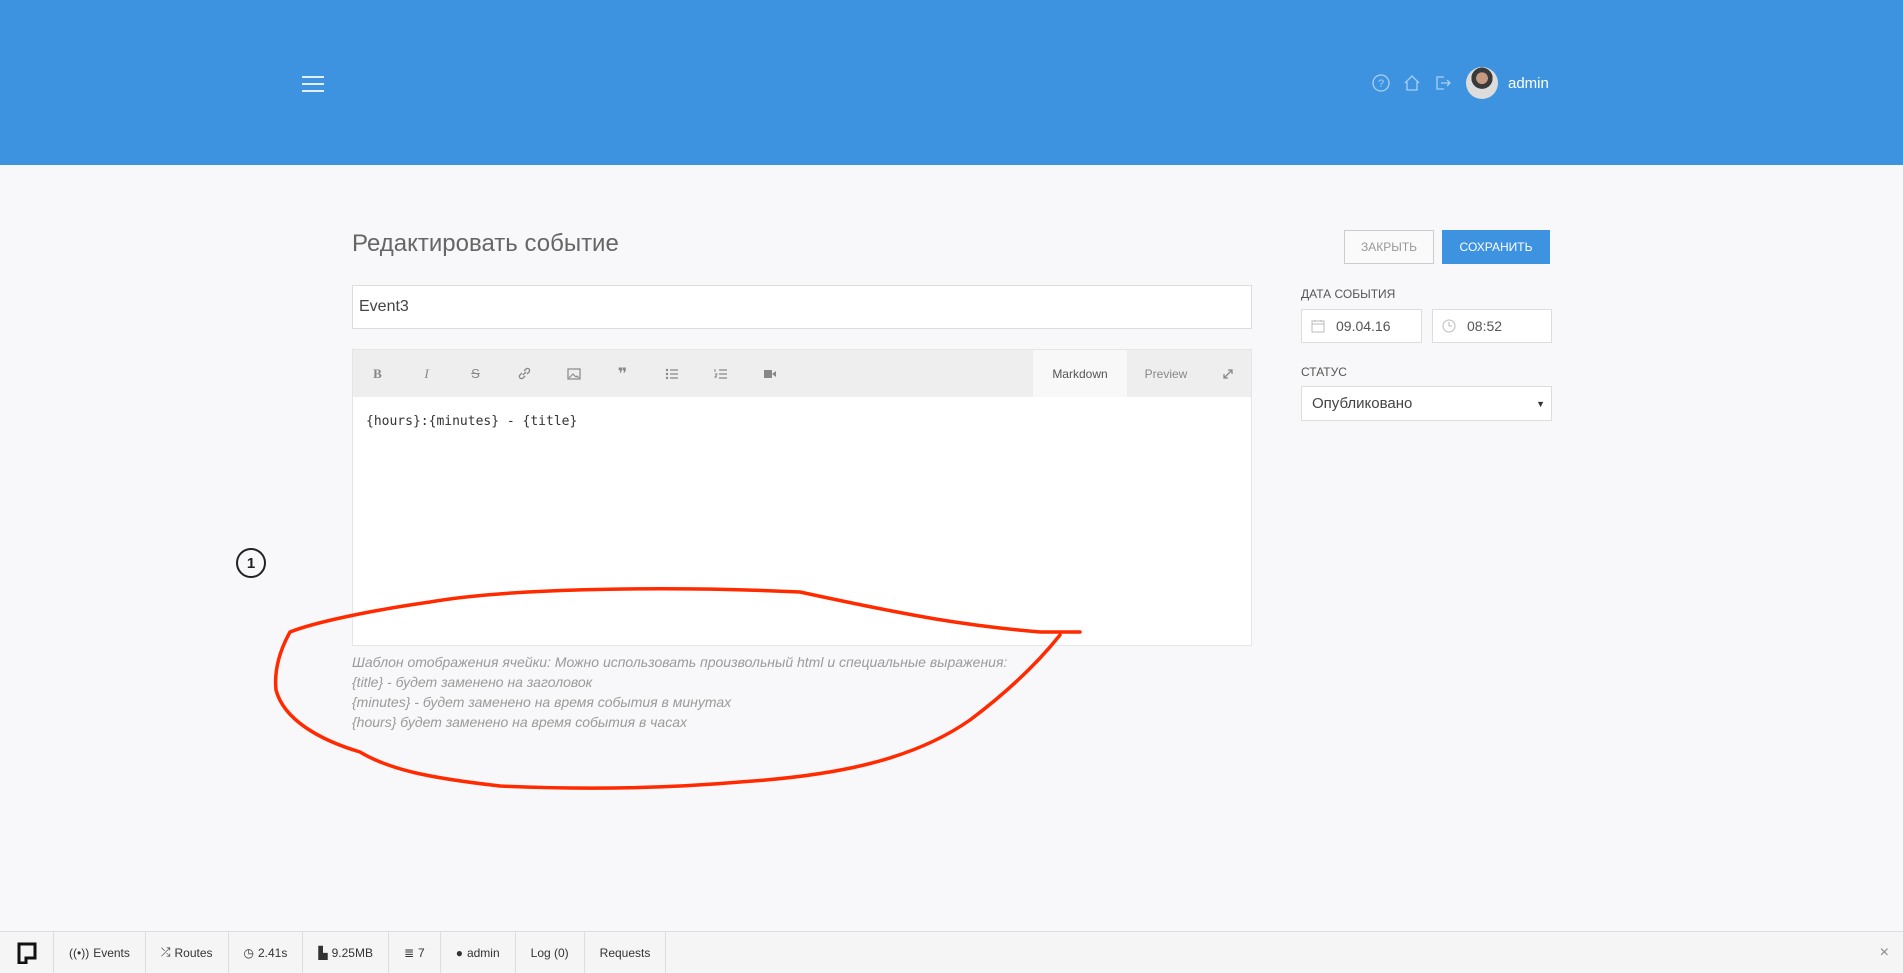 Image resolution: width=1903 pixels, height=973 pixels. What do you see at coordinates (677, 688) in the screenshot?
I see `annotation-circle` at bounding box center [677, 688].